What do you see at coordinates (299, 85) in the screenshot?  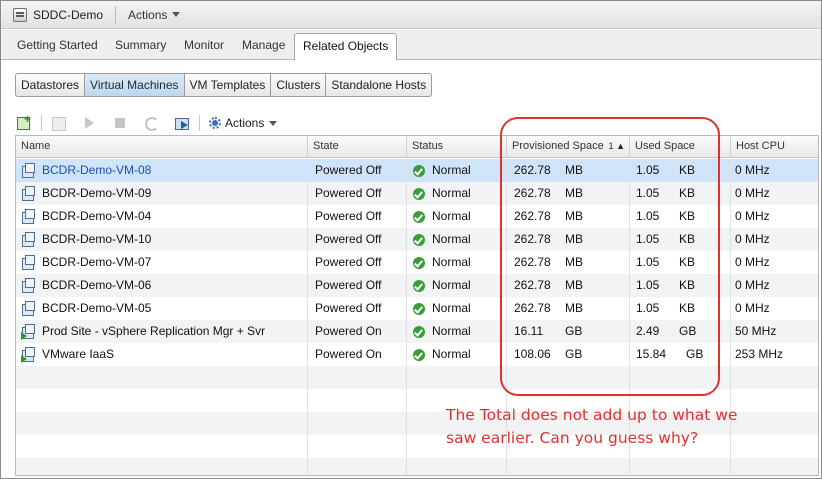 I see `subtab-clusters: Clusters` at bounding box center [299, 85].